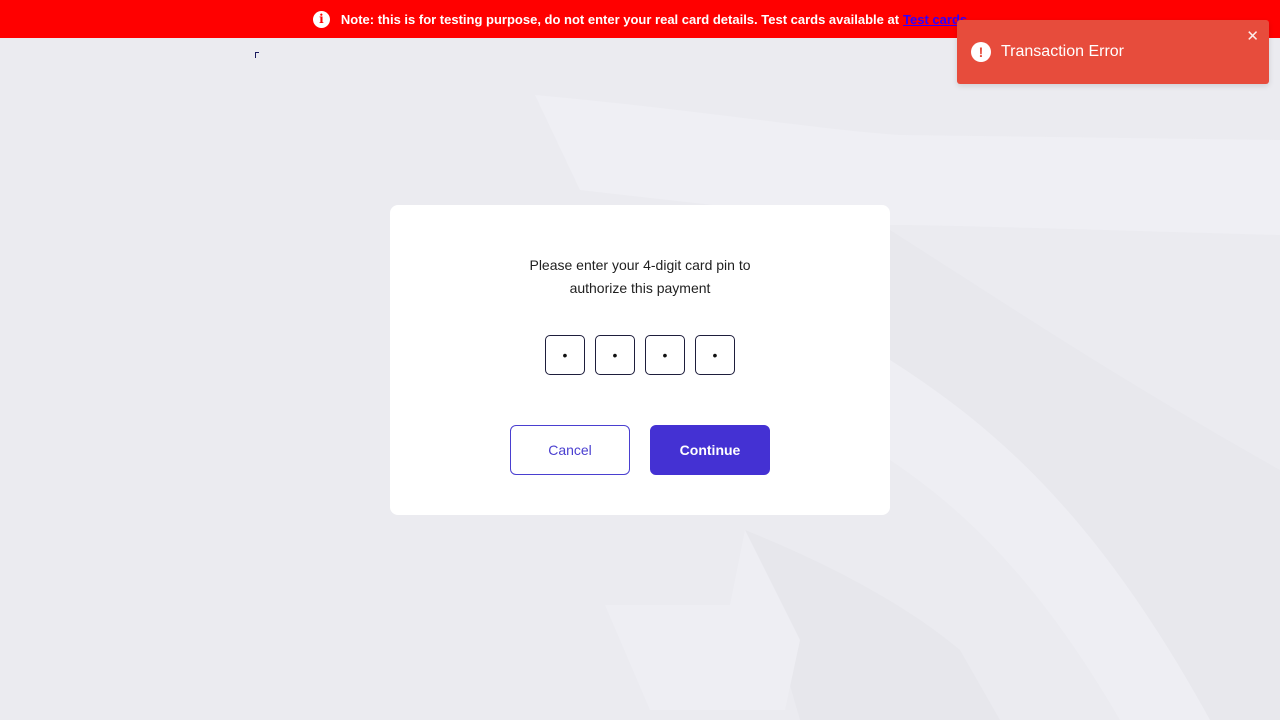 This screenshot has height=720, width=1280. Describe the element at coordinates (257, 55) in the screenshot. I see `back-arrow-icon` at that location.